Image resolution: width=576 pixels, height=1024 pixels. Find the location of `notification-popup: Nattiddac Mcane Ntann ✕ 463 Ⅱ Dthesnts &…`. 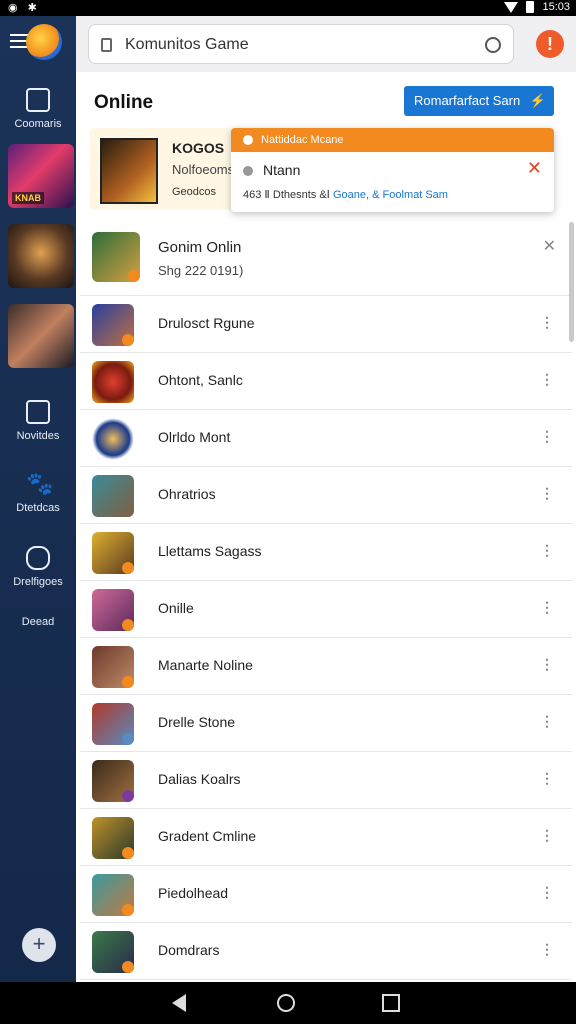

notification-popup: Nattiddac Mcane Ntann ✕ 463 Ⅱ Dthesnts &… is located at coordinates (392, 170).